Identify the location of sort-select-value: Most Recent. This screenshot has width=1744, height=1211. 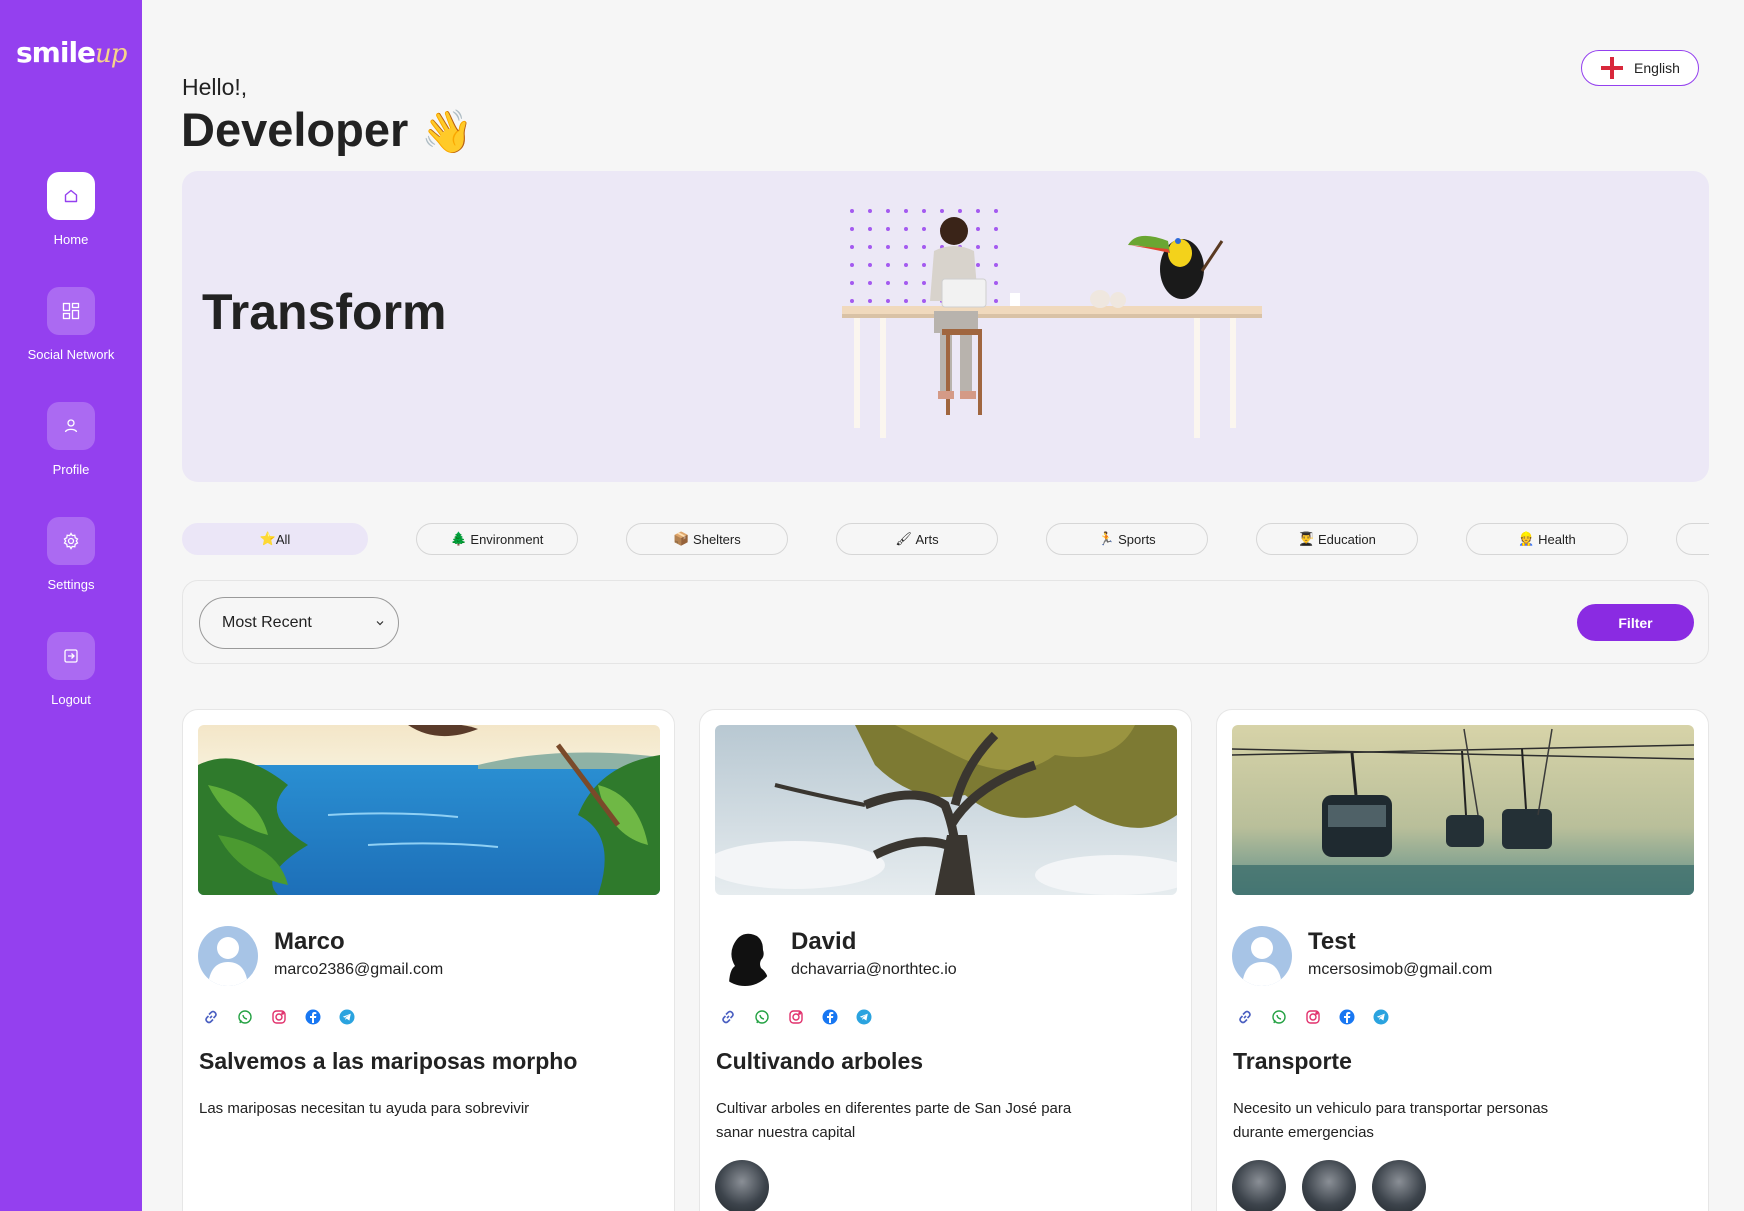
(267, 622).